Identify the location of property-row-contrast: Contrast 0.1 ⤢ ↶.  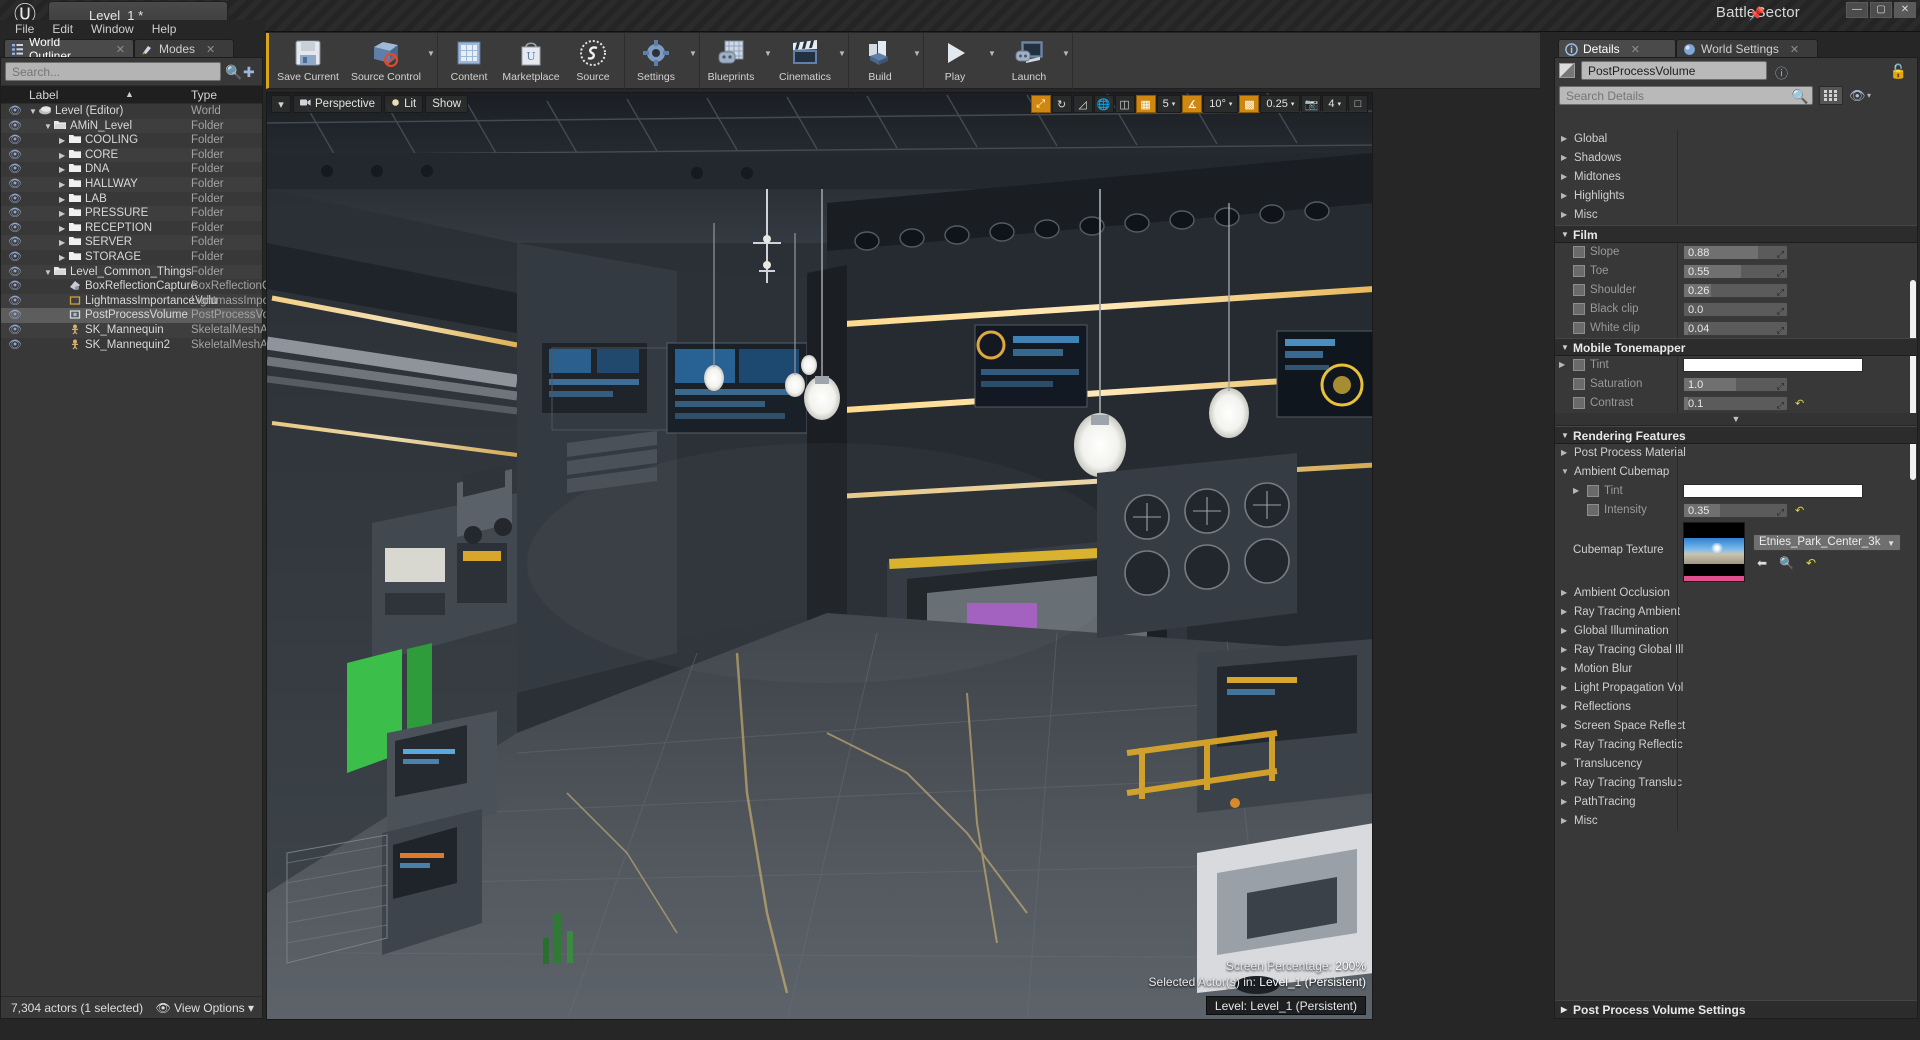
(1736, 403).